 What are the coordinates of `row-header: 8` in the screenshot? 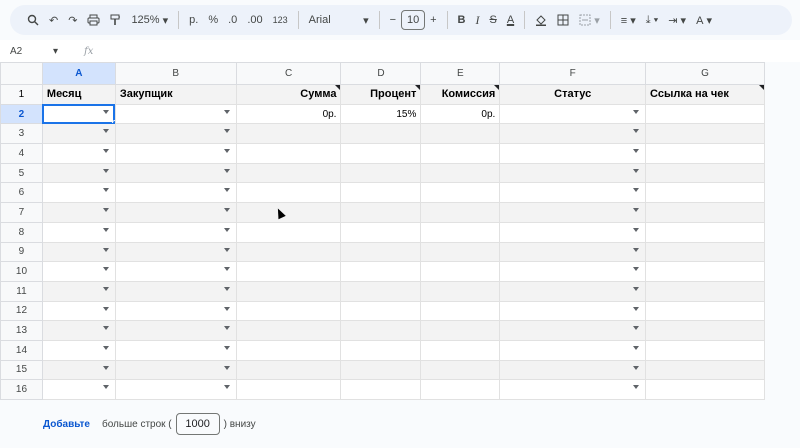 It's located at (21, 232).